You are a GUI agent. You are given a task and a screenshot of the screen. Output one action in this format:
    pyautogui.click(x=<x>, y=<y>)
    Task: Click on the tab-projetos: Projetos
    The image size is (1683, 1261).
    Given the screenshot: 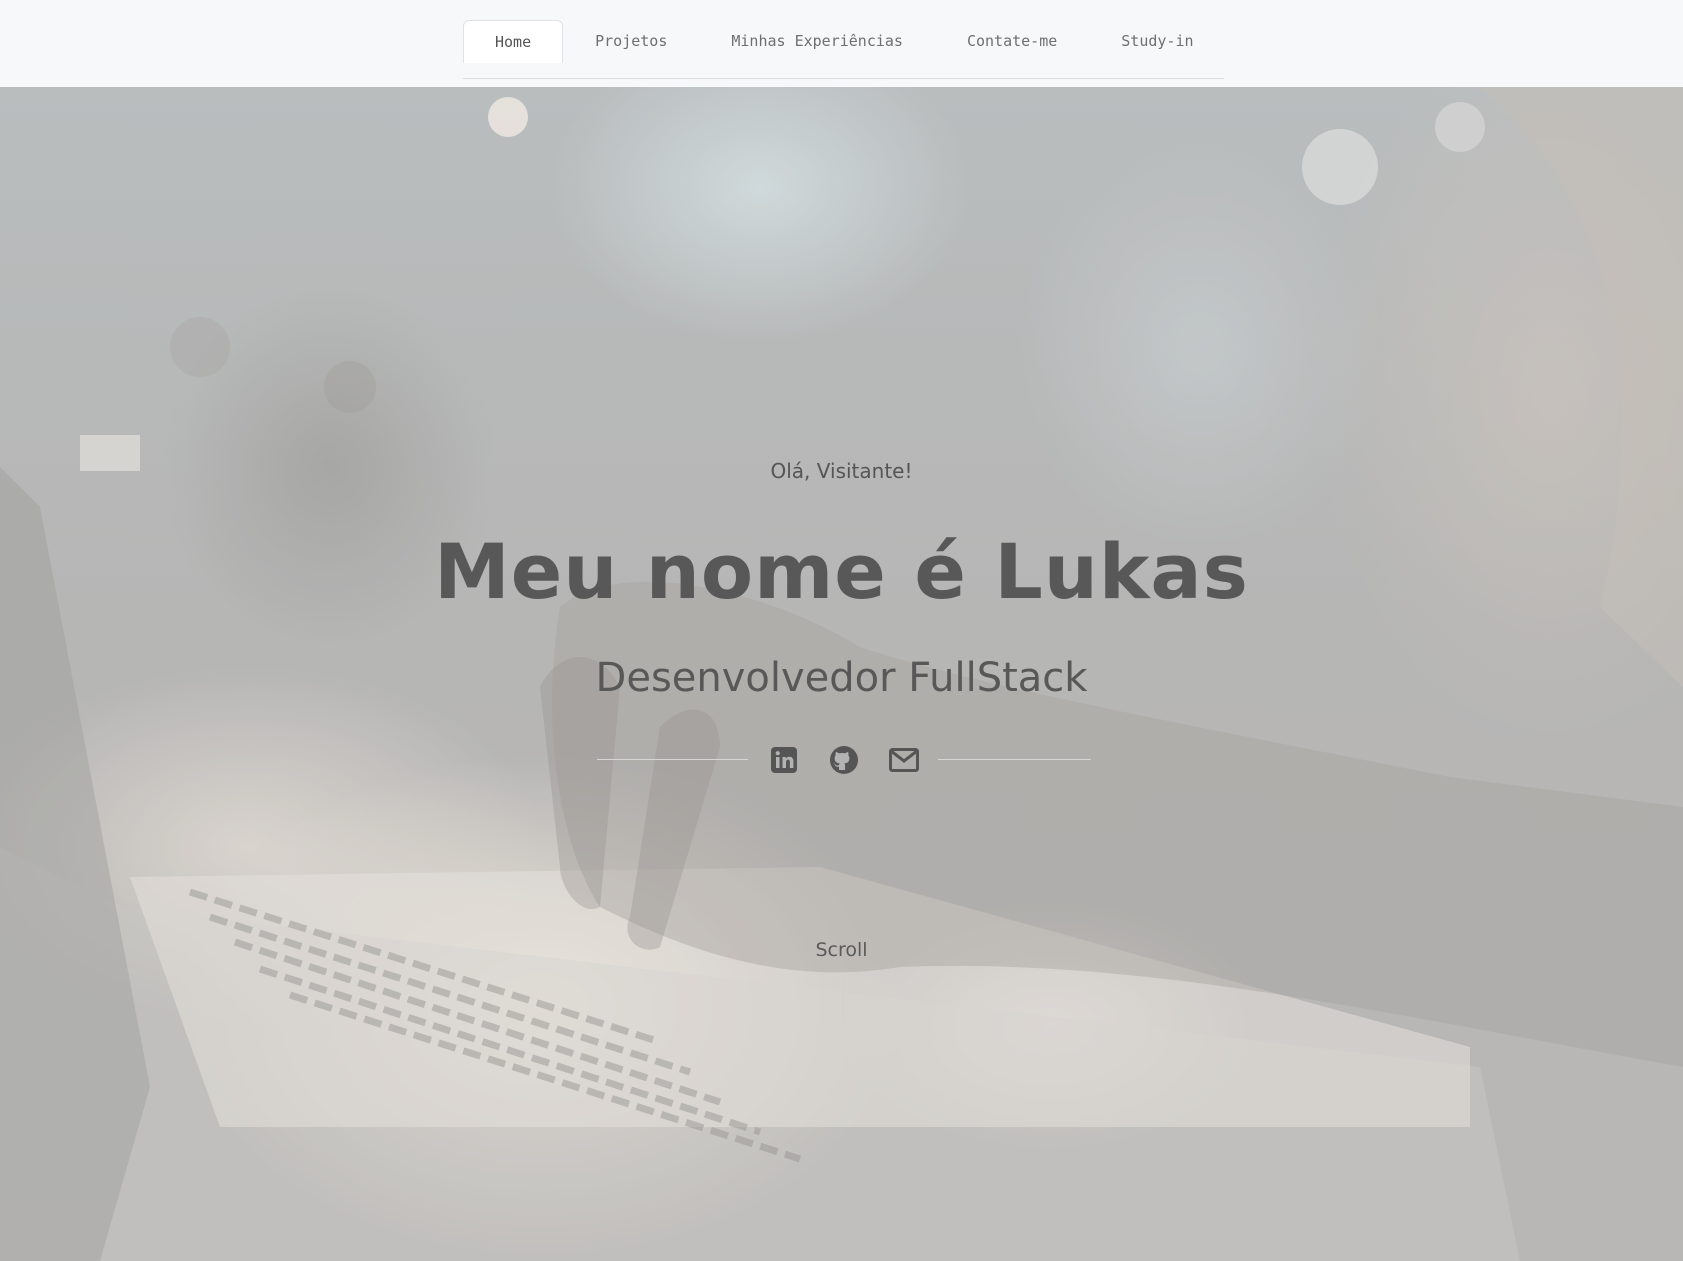 What is the action you would take?
    pyautogui.click(x=631, y=41)
    